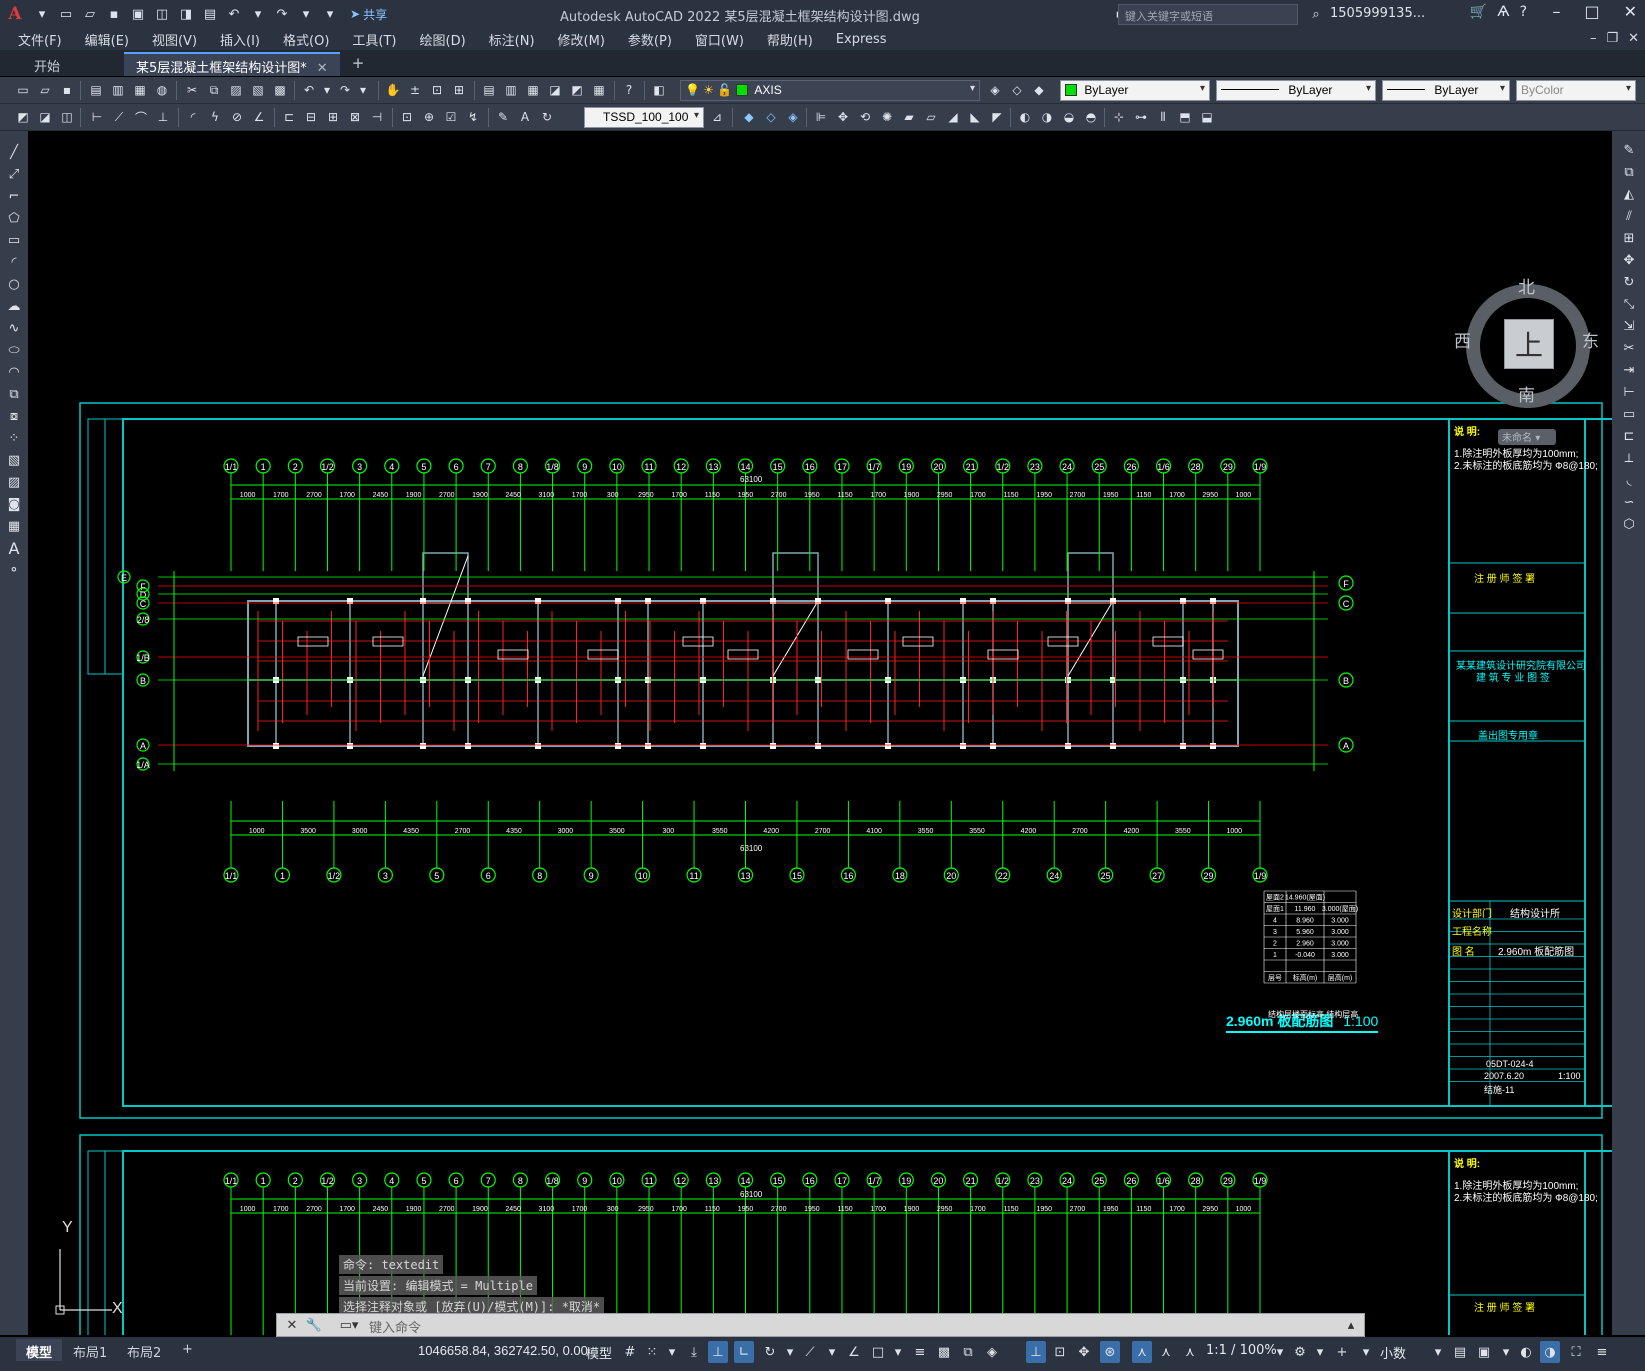 The width and height of the screenshot is (1645, 1371). What do you see at coordinates (920, 1352) in the screenshot?
I see `lineweight-icon: ≡` at bounding box center [920, 1352].